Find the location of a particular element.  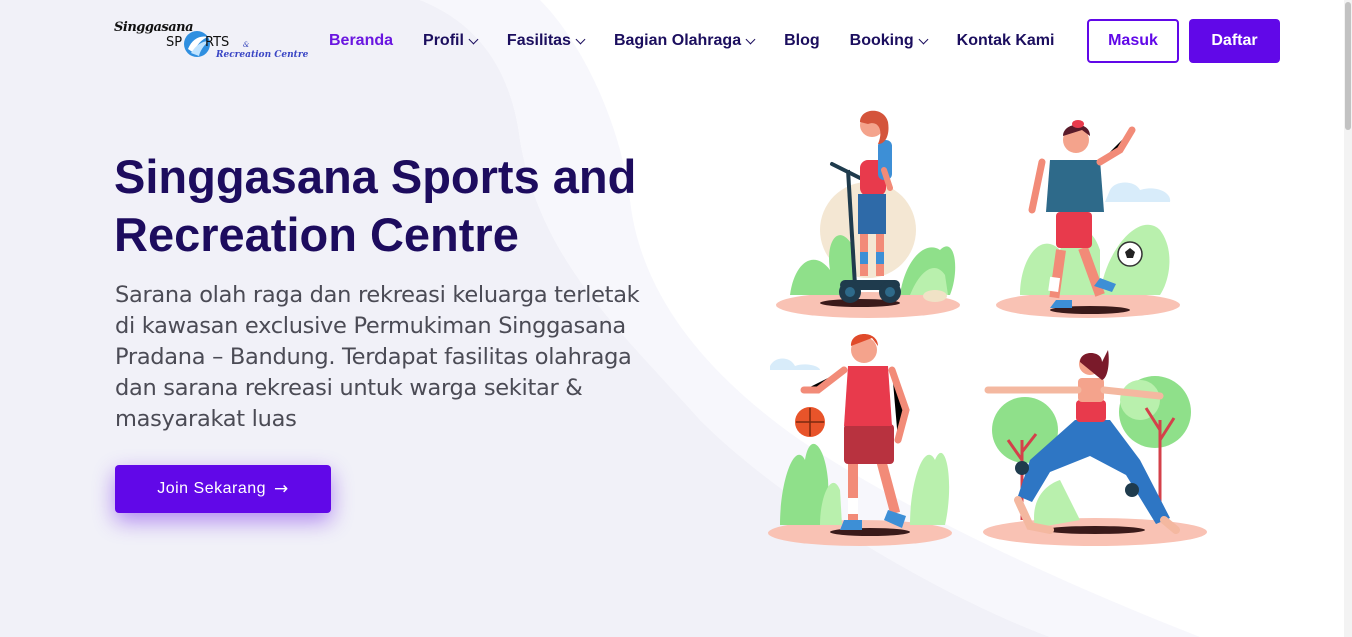

nav-profil-label: Profil is located at coordinates (443, 40).